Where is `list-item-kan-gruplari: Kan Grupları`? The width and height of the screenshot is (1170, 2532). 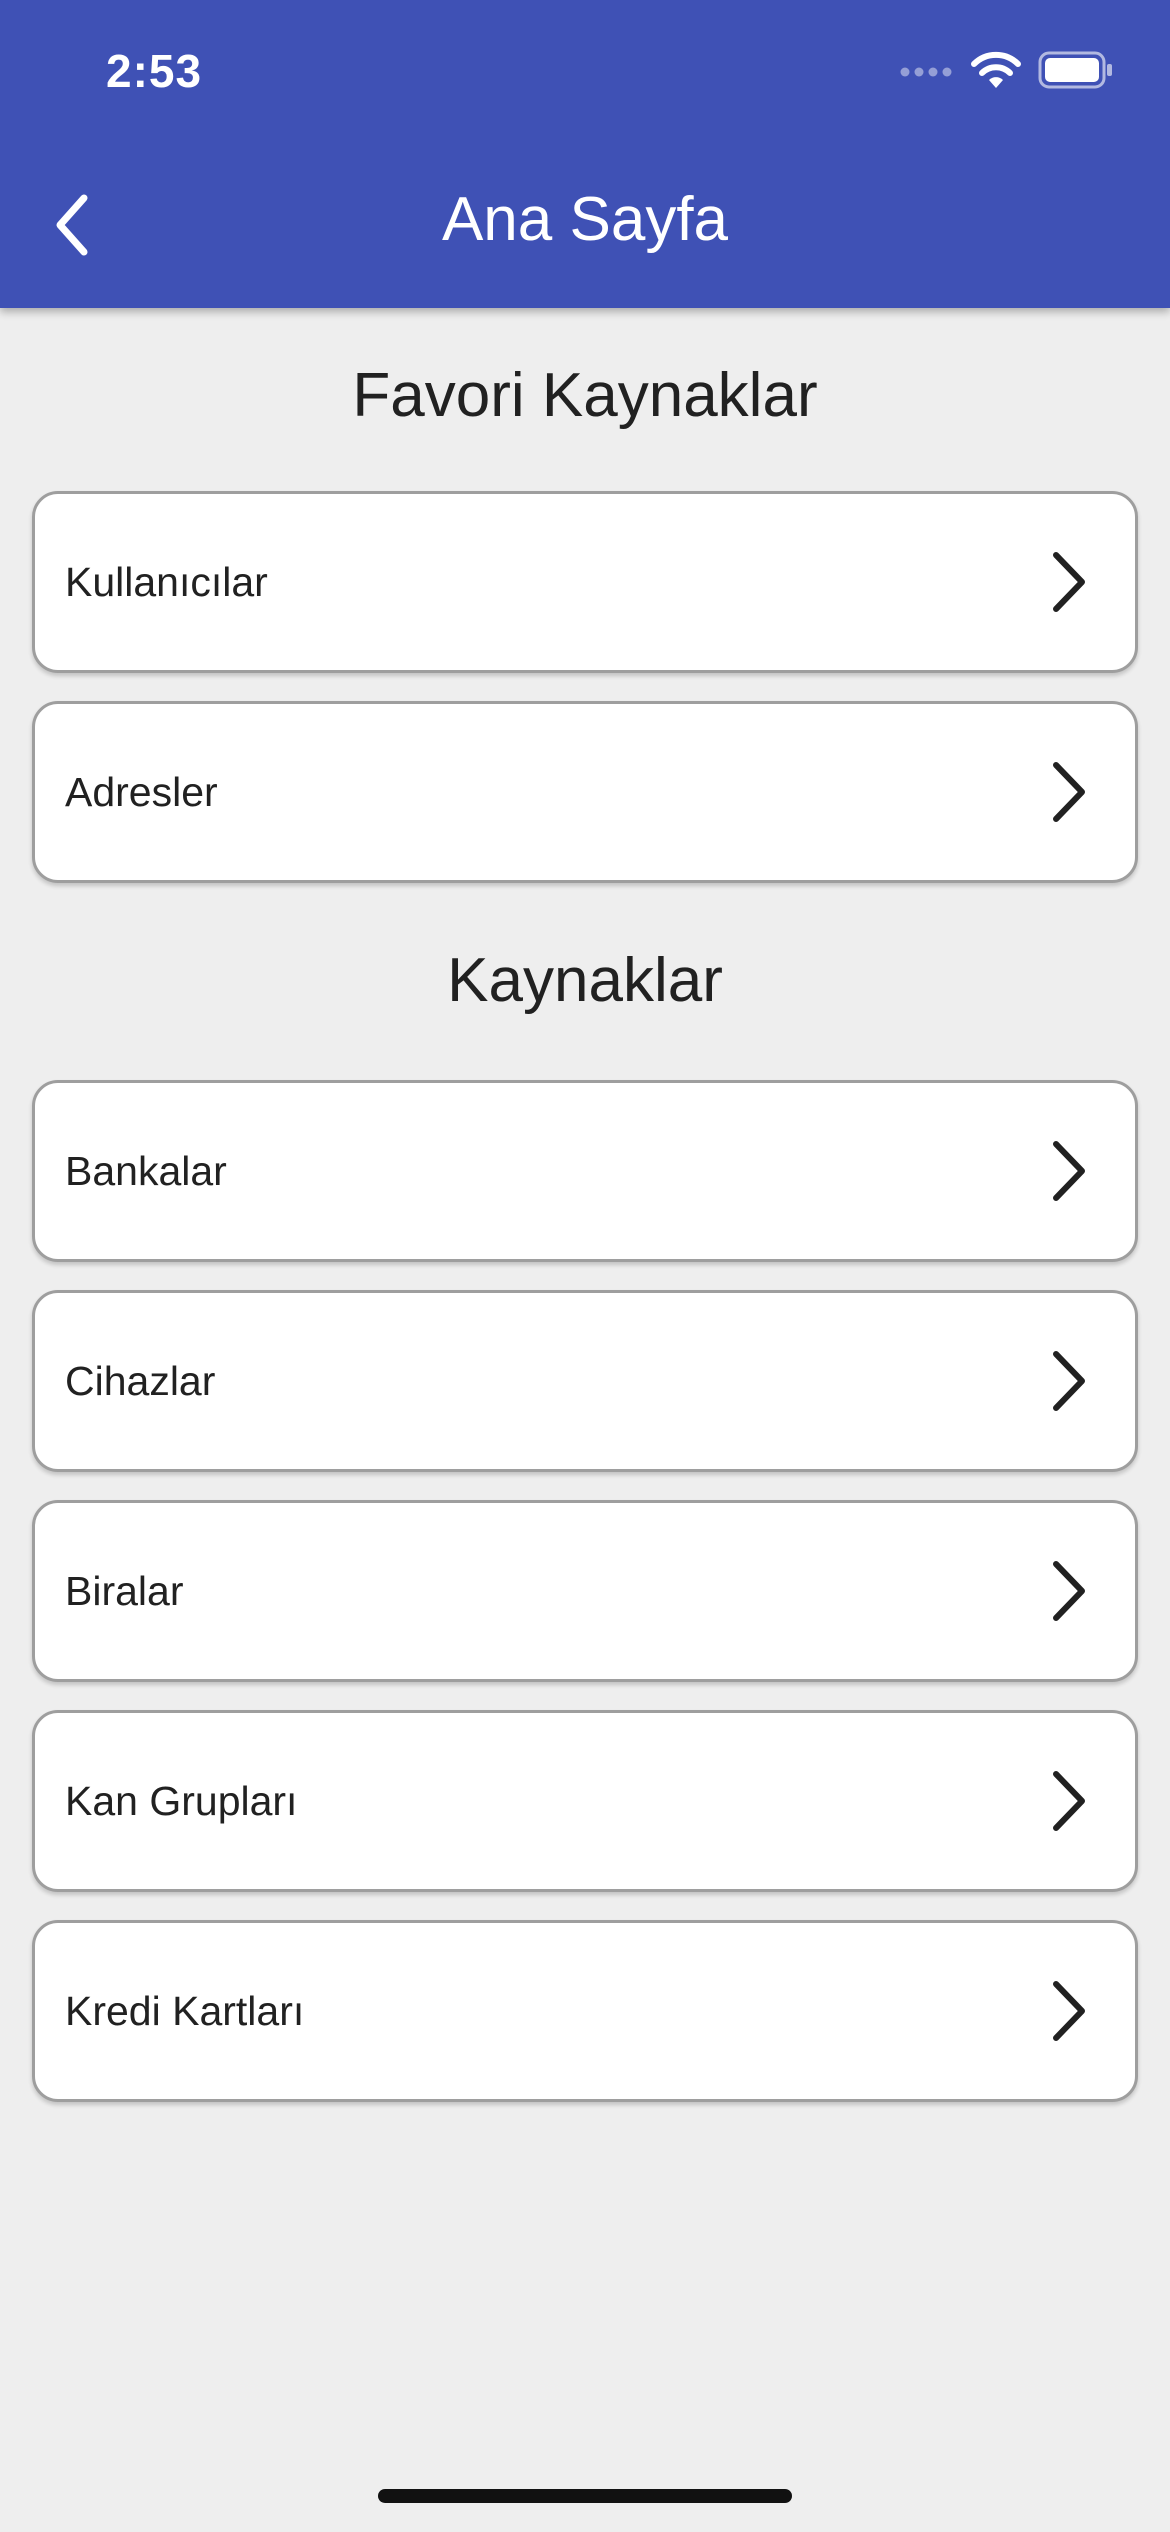
list-item-kan-gruplari: Kan Grupları is located at coordinates (585, 1801).